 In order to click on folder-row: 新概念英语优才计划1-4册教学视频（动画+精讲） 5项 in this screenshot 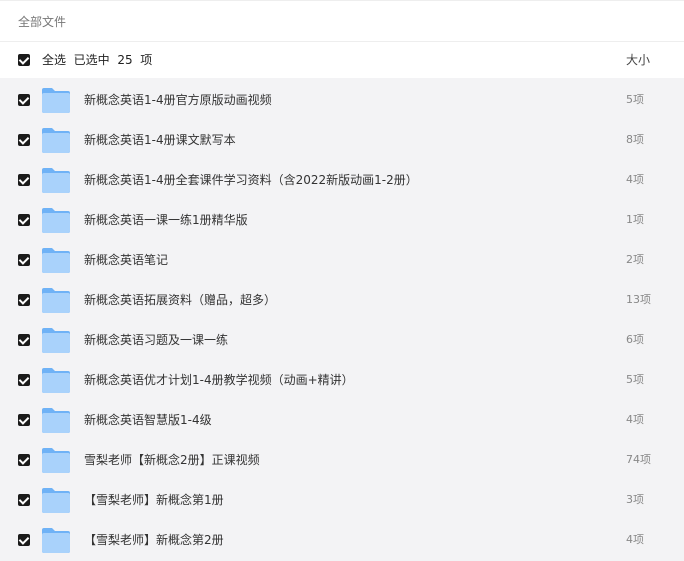, I will do `click(342, 378)`.